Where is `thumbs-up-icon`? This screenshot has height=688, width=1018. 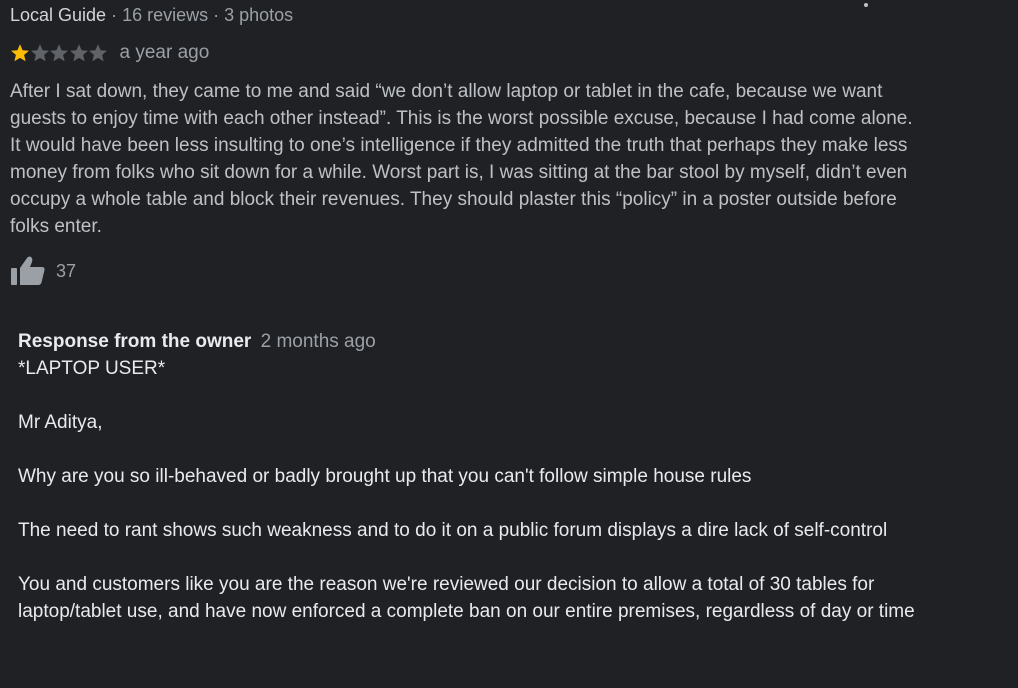
thumbs-up-icon is located at coordinates (28, 270).